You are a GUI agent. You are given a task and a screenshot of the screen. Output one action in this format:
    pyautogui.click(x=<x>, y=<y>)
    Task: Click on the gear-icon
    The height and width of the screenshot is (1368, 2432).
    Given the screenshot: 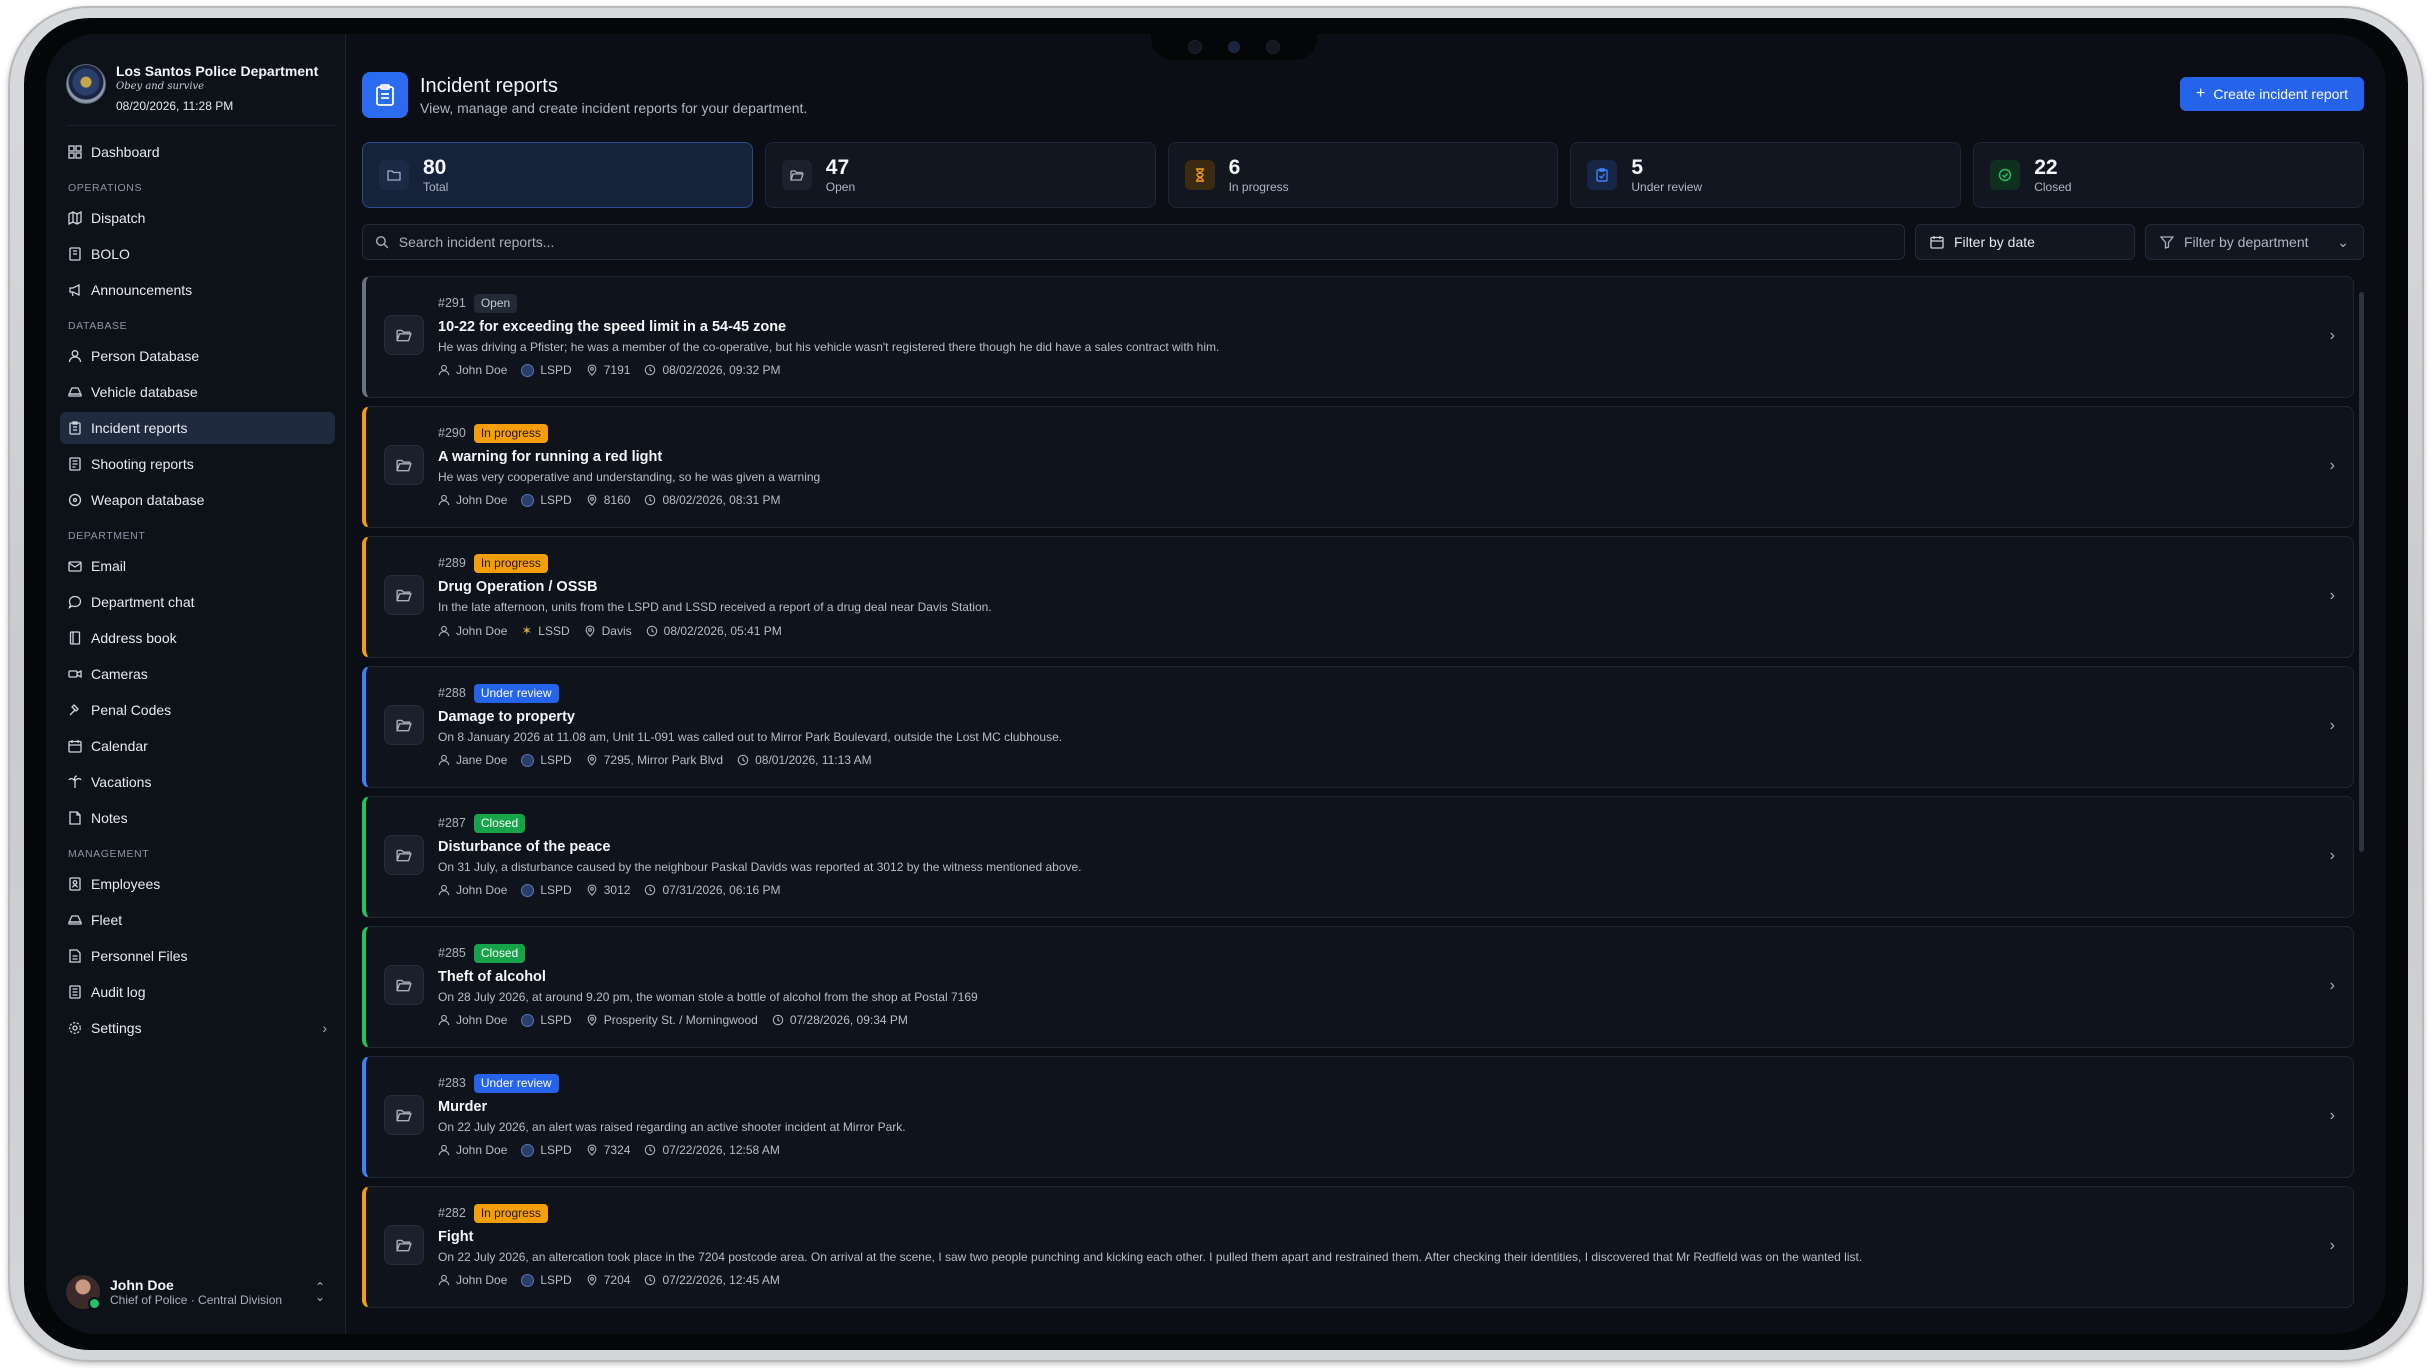 What is the action you would take?
    pyautogui.click(x=75, y=1028)
    